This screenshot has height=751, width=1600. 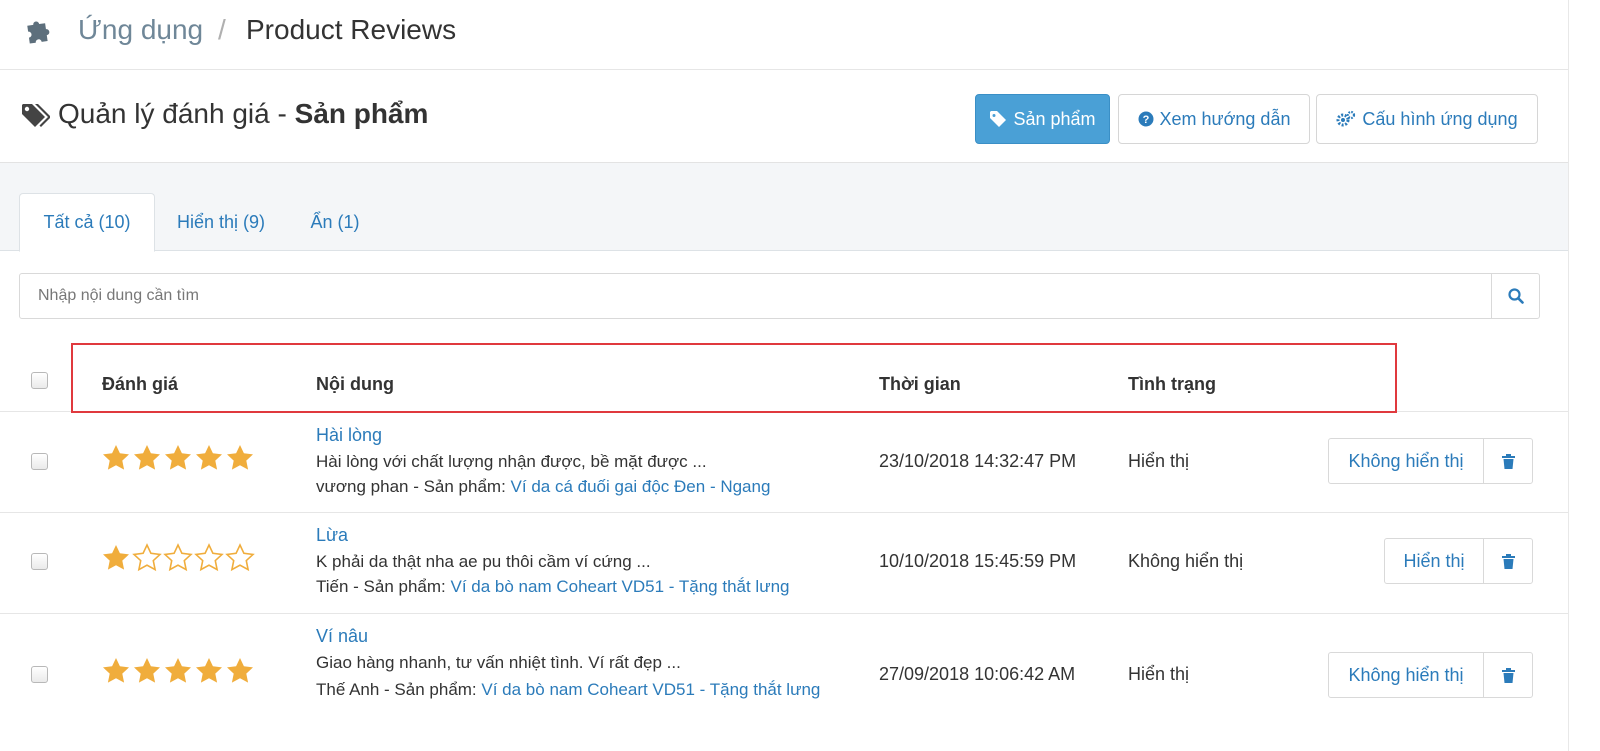 I want to click on review-title-link: Hài lòng, so click(x=349, y=435).